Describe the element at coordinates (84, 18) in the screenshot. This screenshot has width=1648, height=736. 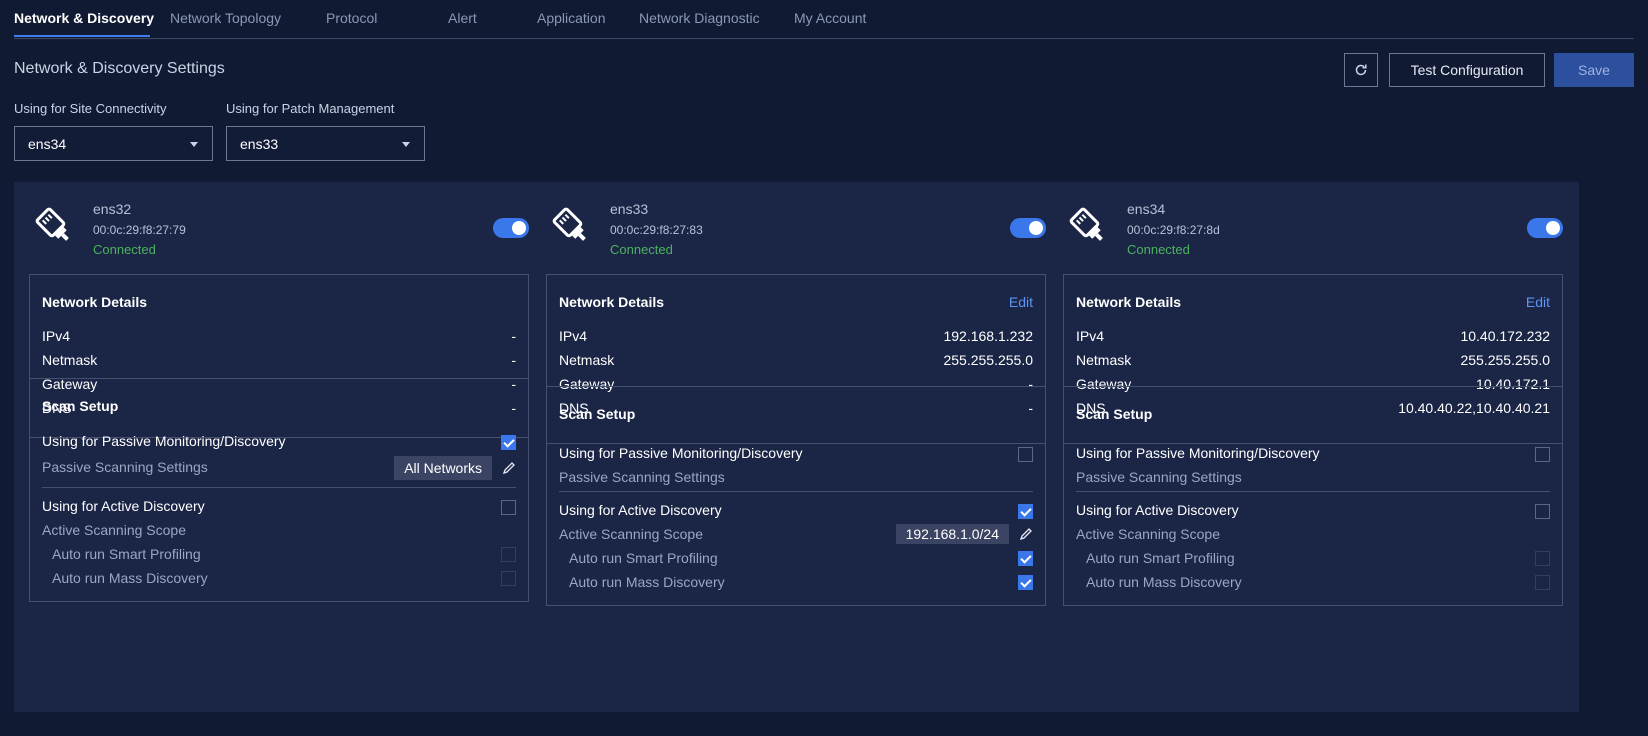
I see `tab-network-discovery: Network & Discovery` at that location.